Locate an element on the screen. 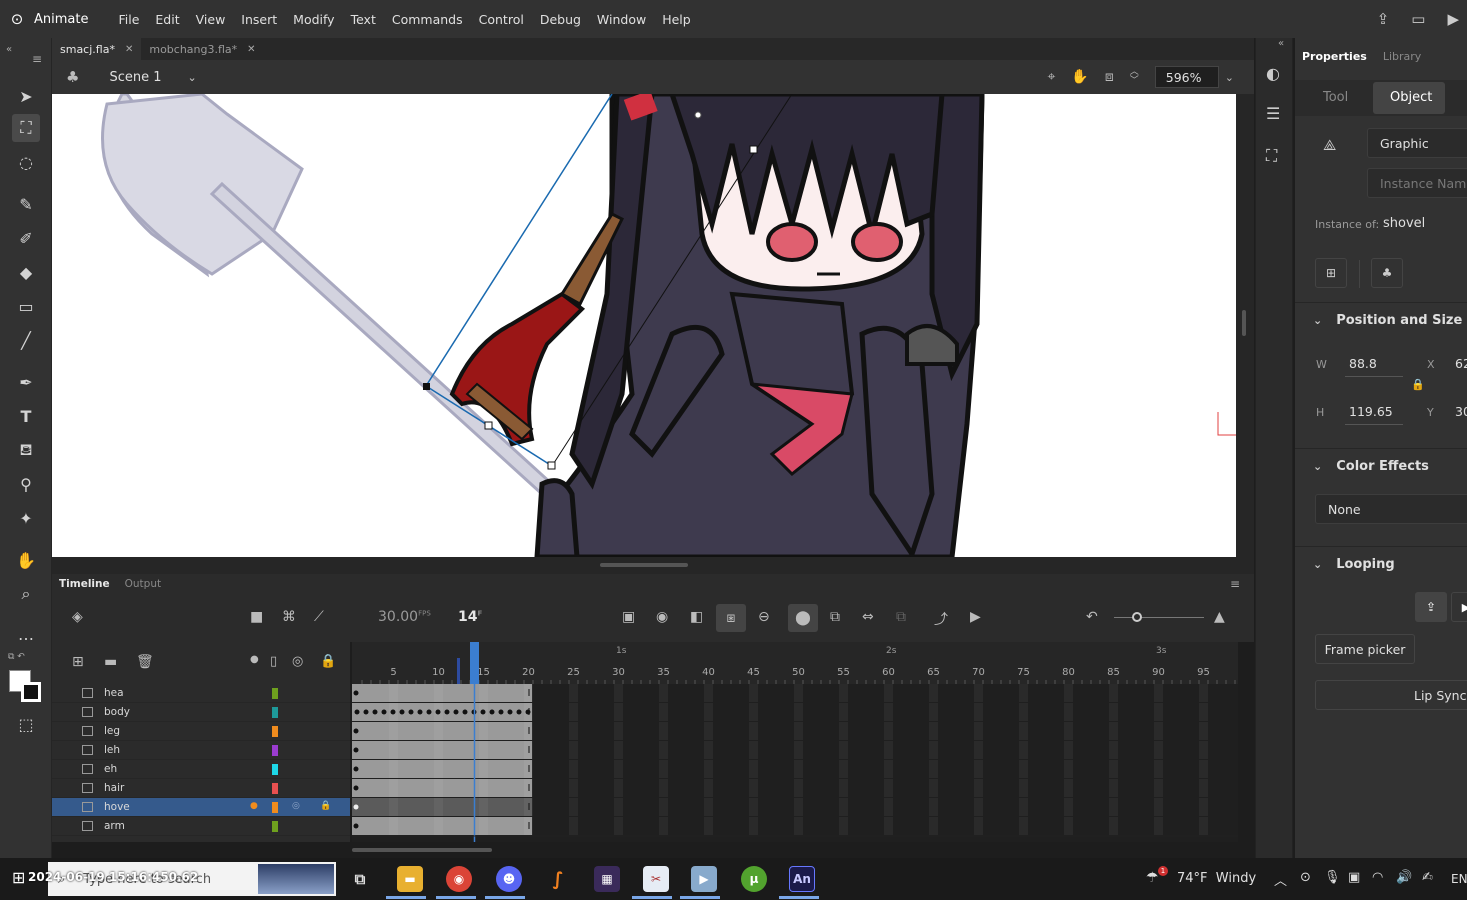 The width and height of the screenshot is (1467, 900). clip-stage-icon: ⧈ is located at coordinates (1109, 77).